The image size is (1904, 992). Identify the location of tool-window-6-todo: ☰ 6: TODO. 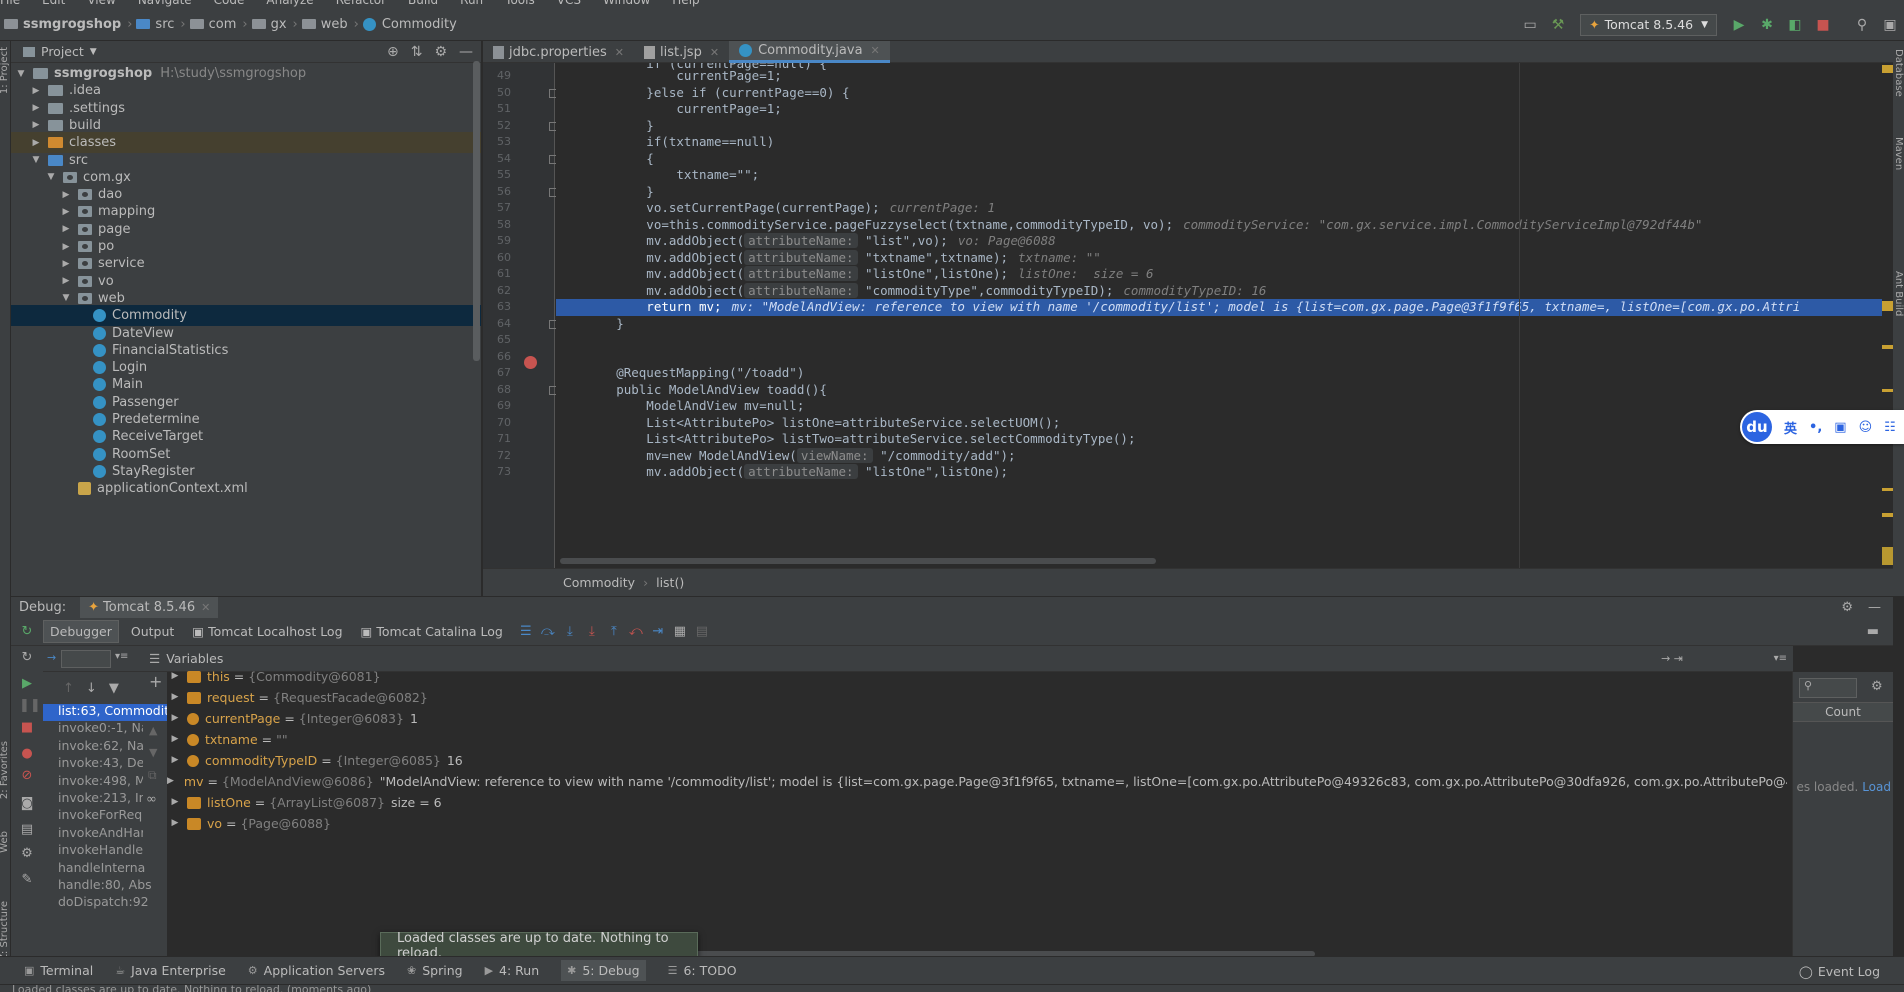
(702, 970).